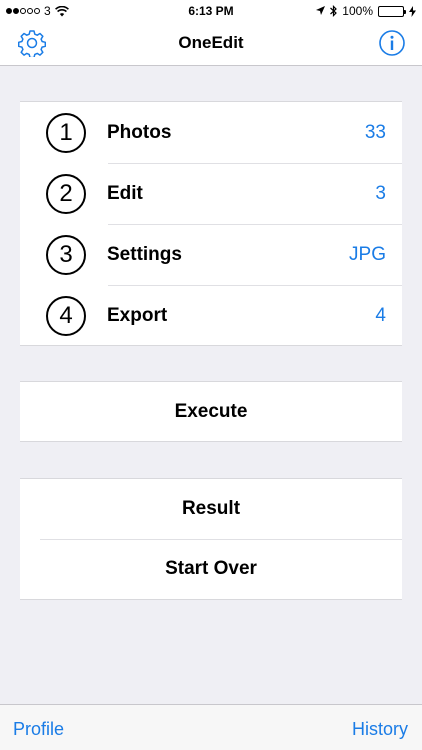 The image size is (422, 750). I want to click on bottom-toolbar: Profile History, so click(211, 727).